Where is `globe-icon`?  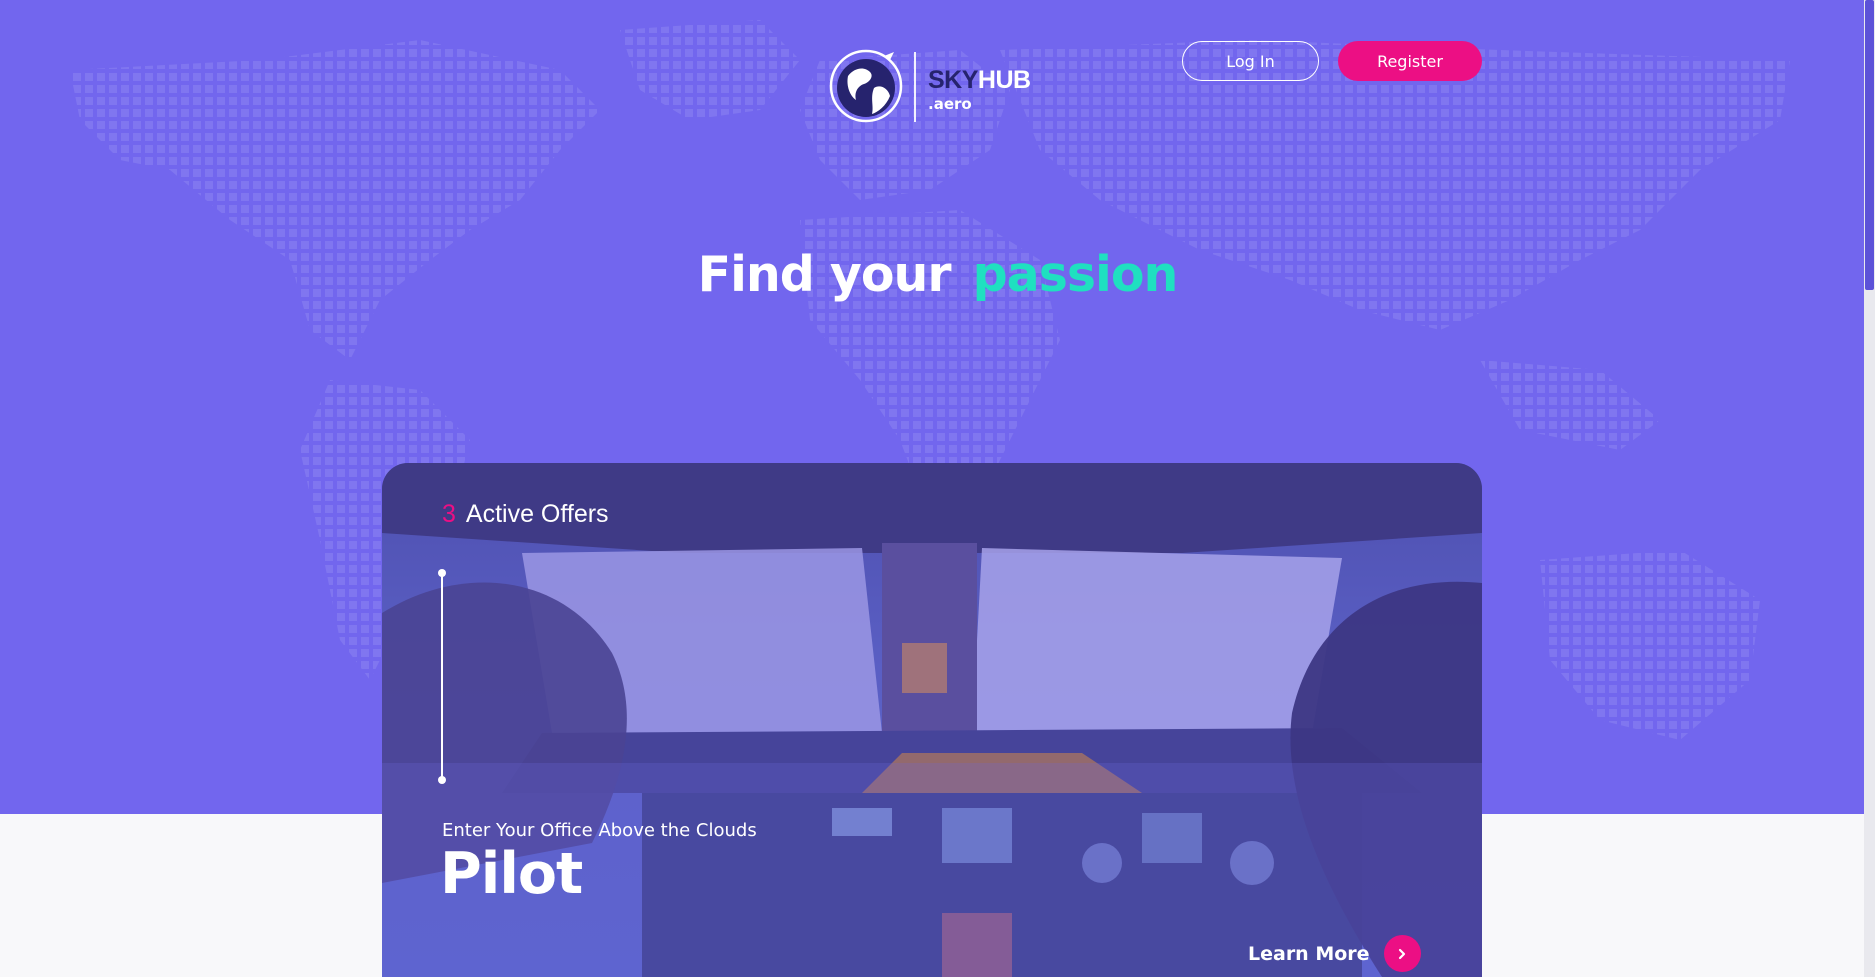
globe-icon is located at coordinates (866, 86).